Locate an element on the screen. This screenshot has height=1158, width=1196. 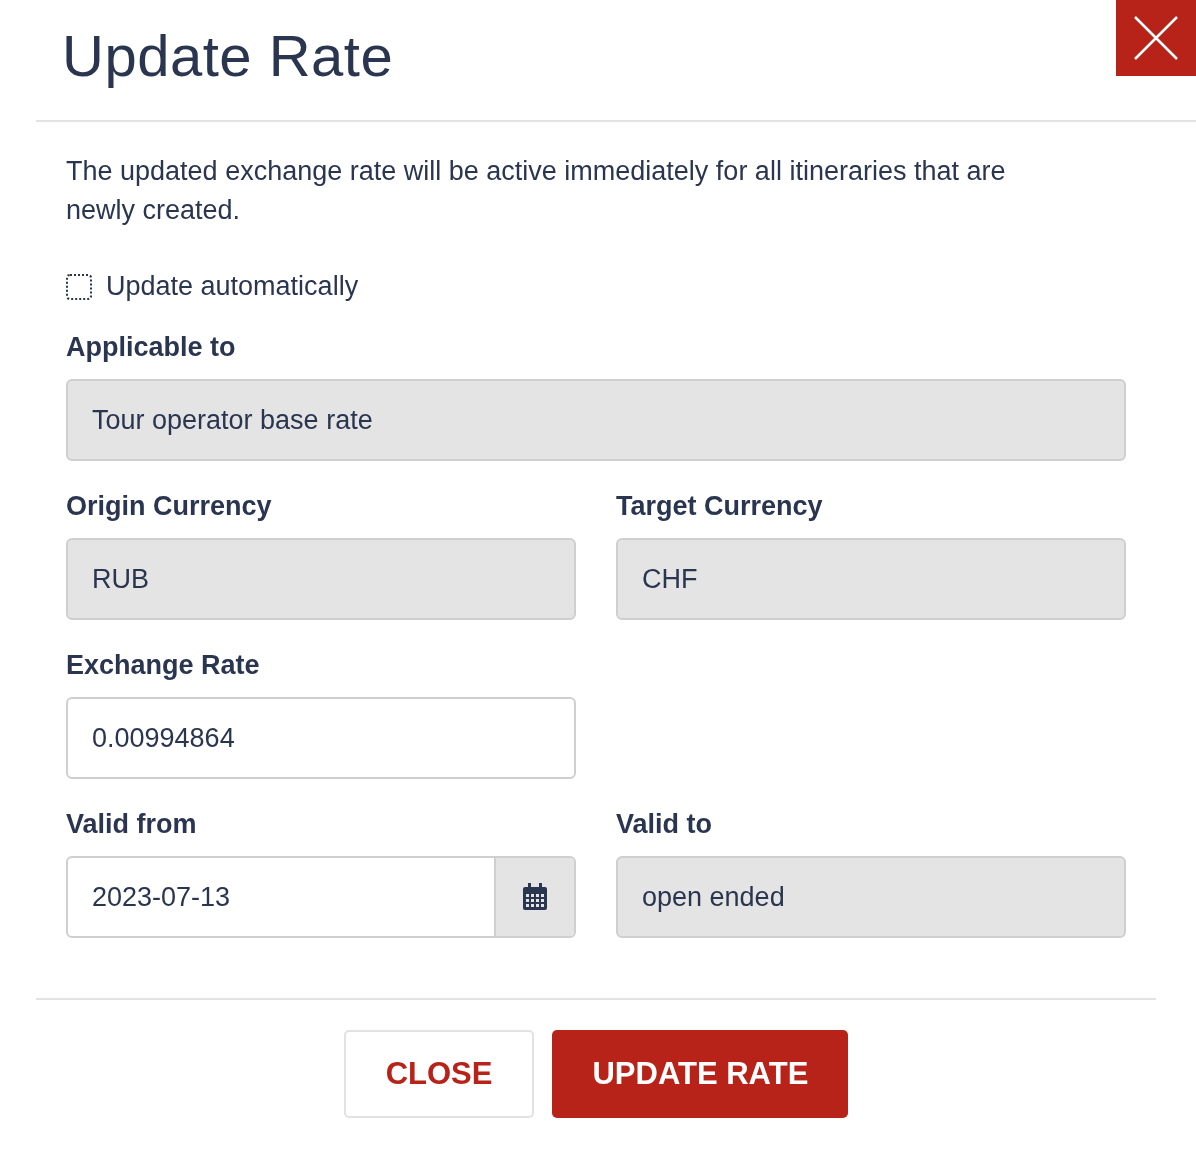
field-label: Valid to is located at coordinates (665, 824).